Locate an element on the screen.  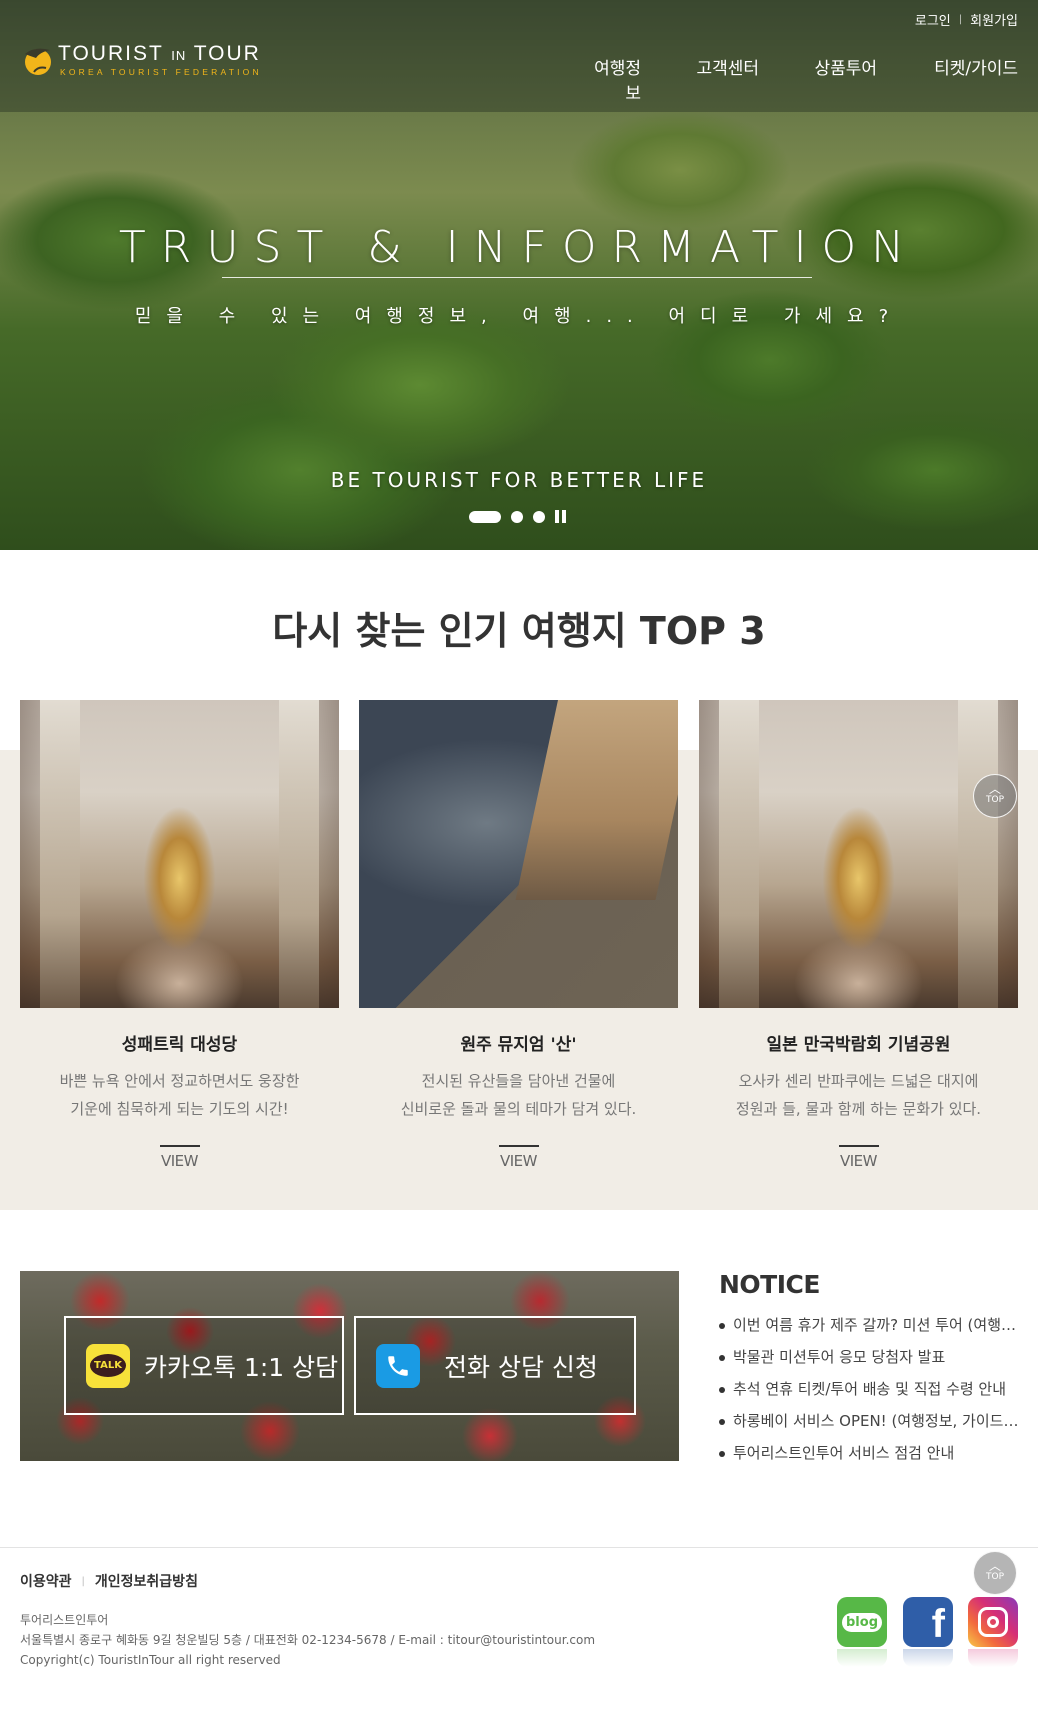
notice-item: 박물관 미션투어 응모 당첨자 발표 is located at coordinates (869, 1360).